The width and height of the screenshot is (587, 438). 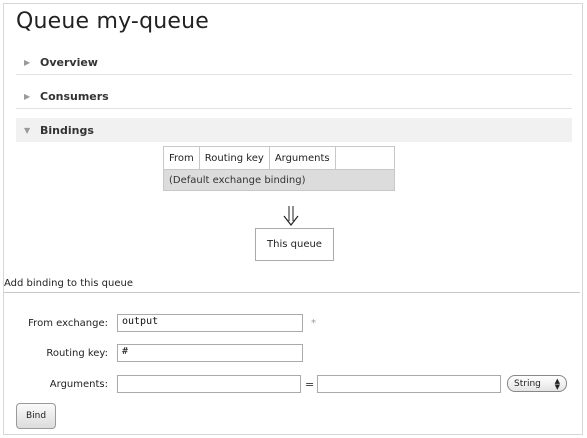 What do you see at coordinates (313, 323) in the screenshot?
I see `required-marker: *` at bounding box center [313, 323].